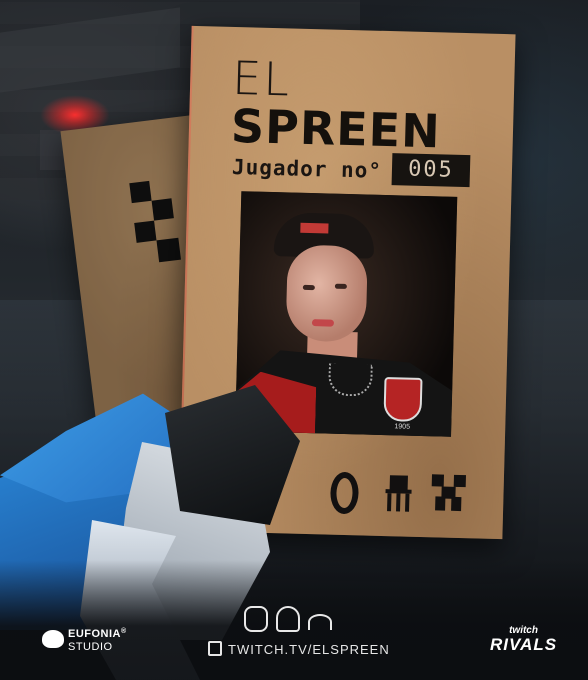  I want to click on channel-url: TWITCH.TV/ELSPREEN, so click(309, 649).